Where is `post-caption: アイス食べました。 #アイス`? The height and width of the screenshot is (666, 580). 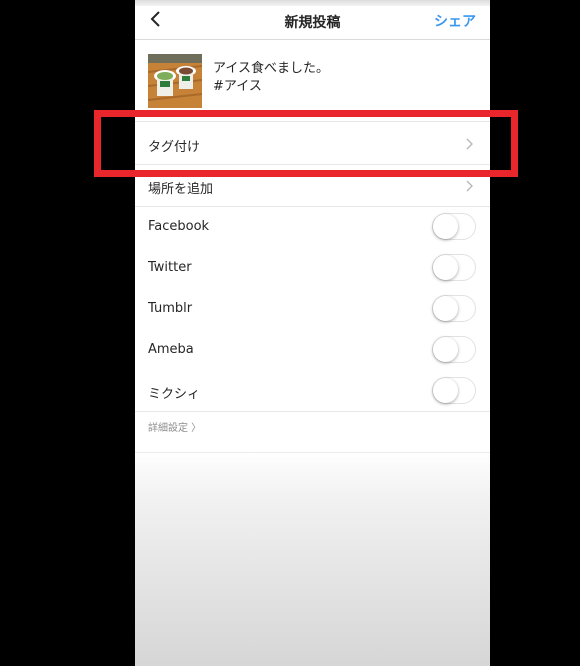 post-caption: アイス食べました。 #アイス is located at coordinates (271, 78).